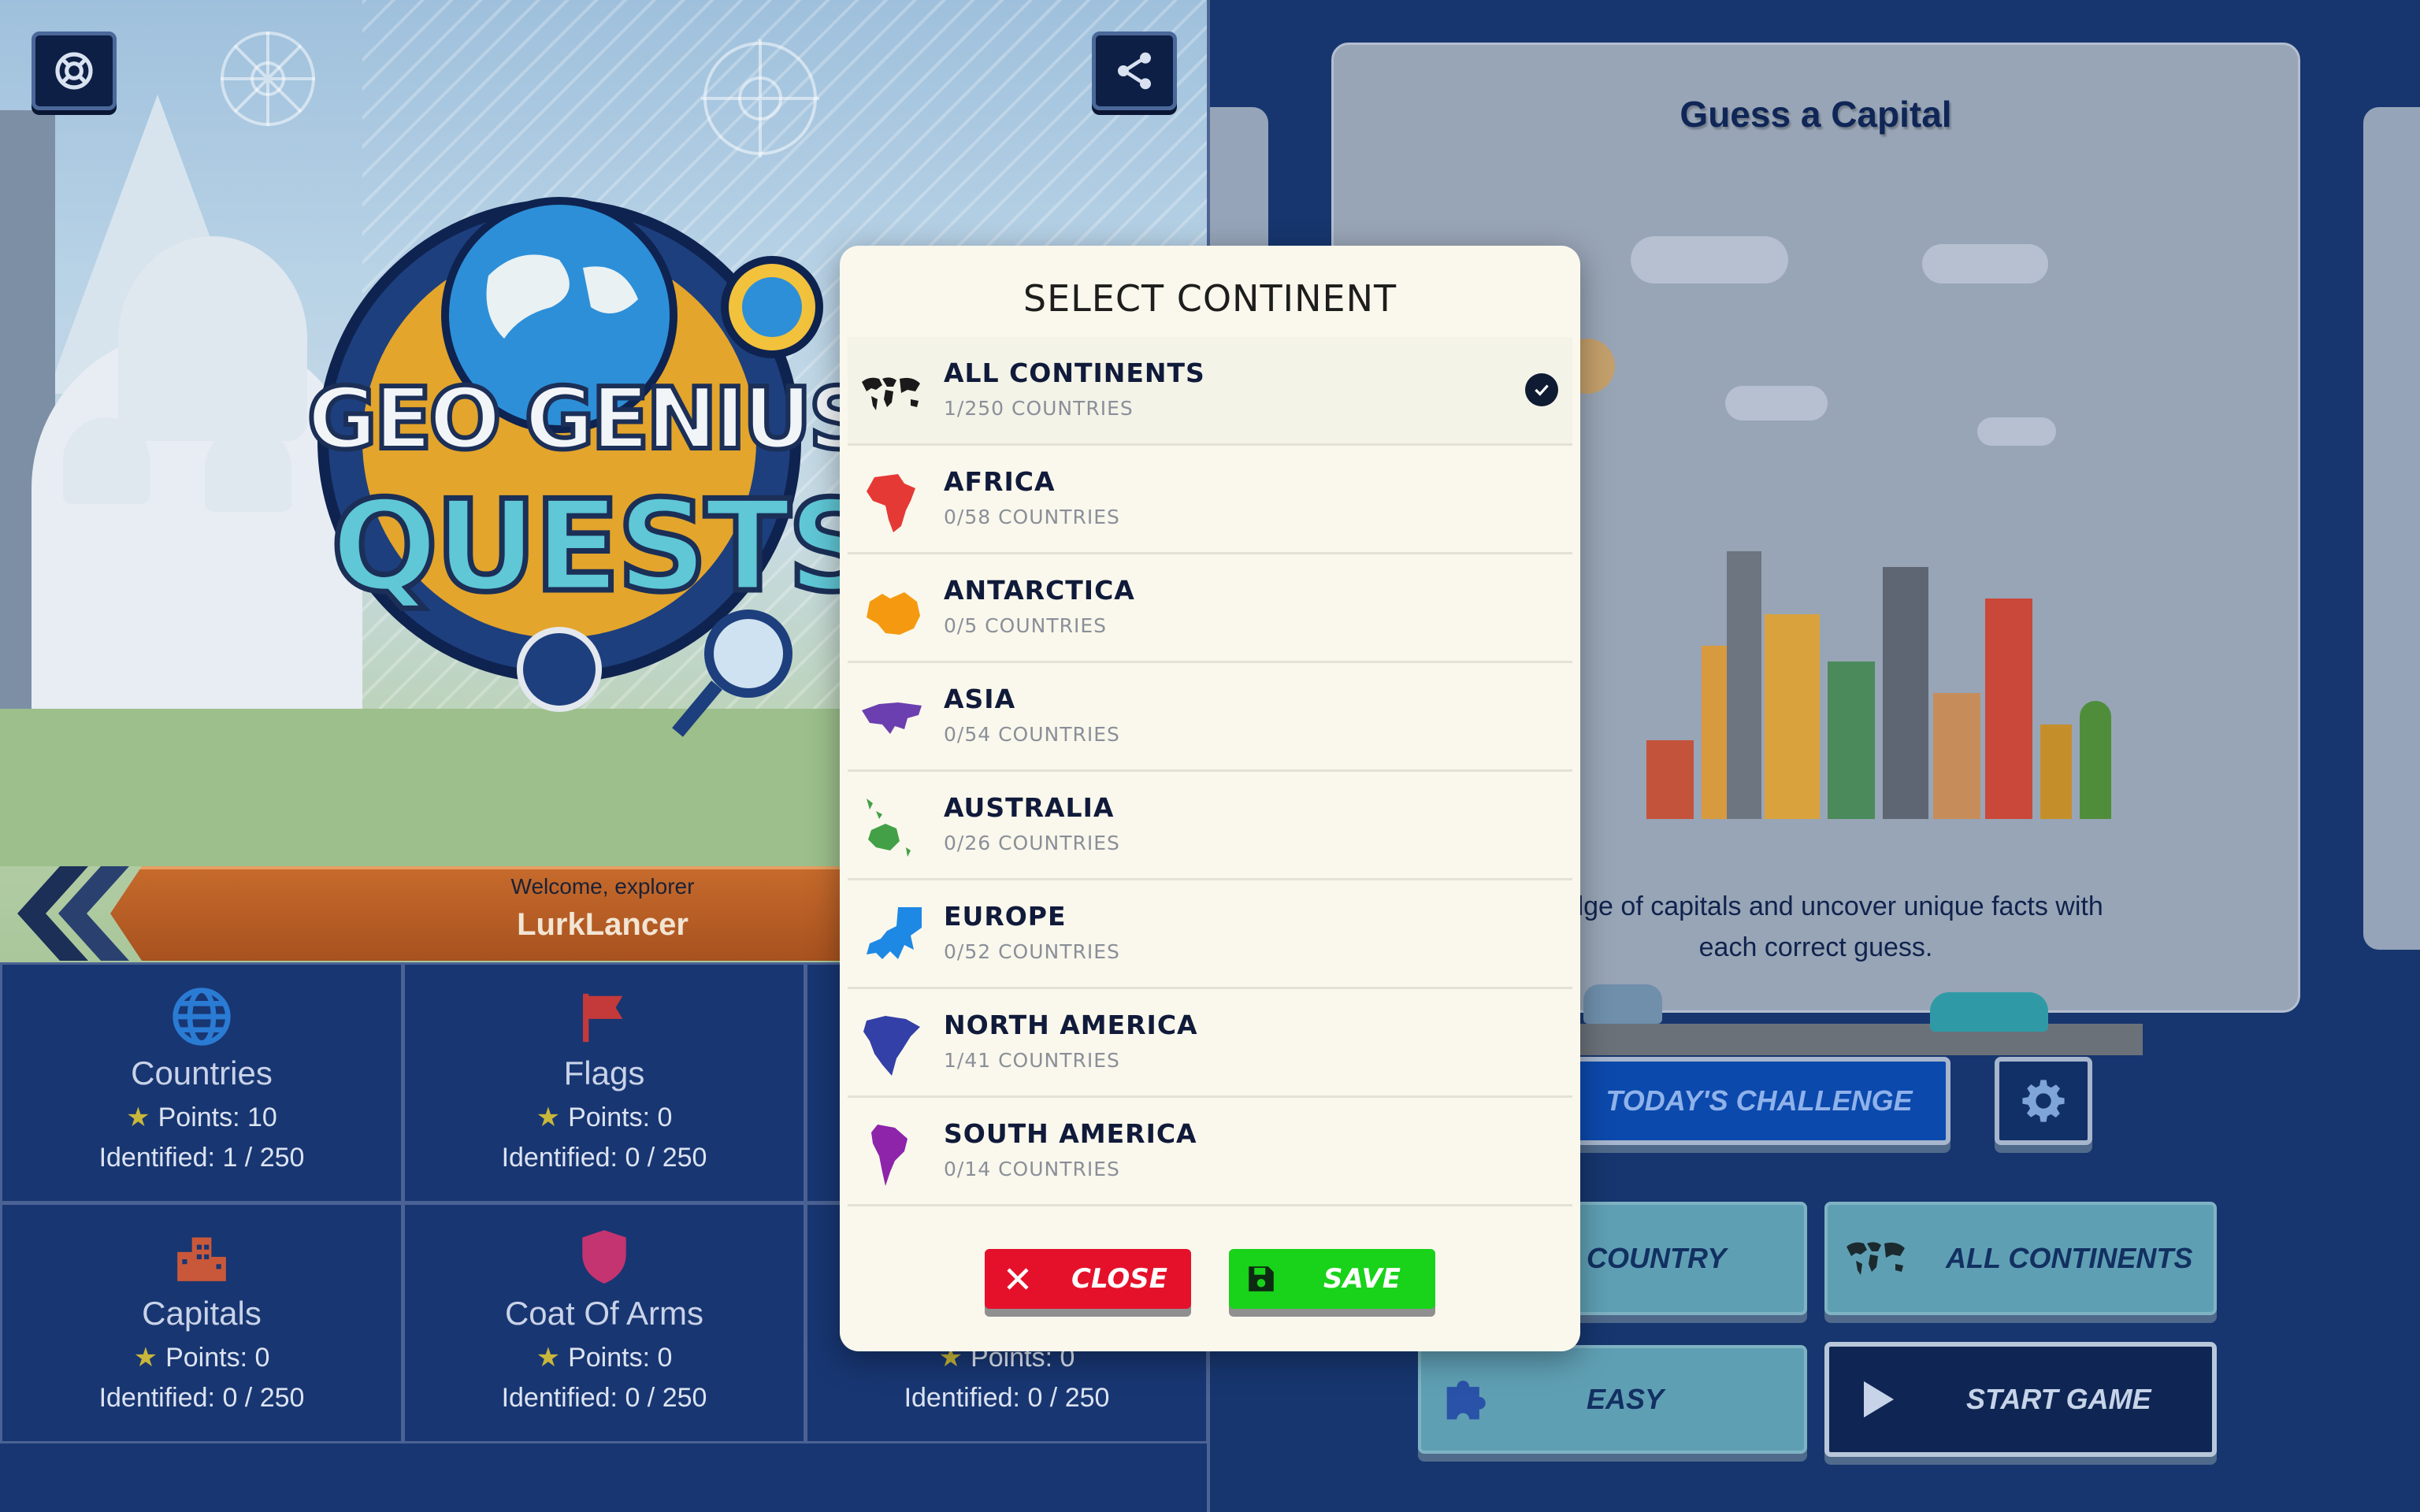 Image resolution: width=2420 pixels, height=1512 pixels. Describe the element at coordinates (1816, 114) in the screenshot. I see `card-title: Guess a Capital` at that location.